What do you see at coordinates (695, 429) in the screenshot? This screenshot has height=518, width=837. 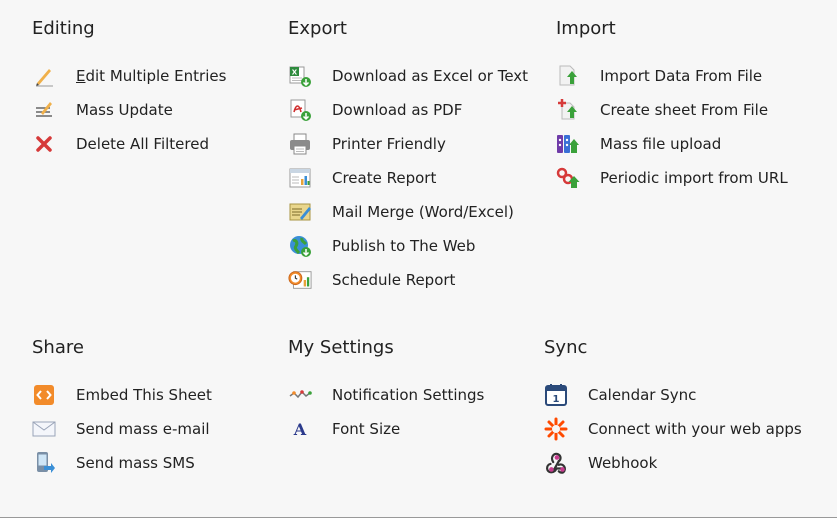 I see `connect-web-apps-label: Connect with your web apps` at bounding box center [695, 429].